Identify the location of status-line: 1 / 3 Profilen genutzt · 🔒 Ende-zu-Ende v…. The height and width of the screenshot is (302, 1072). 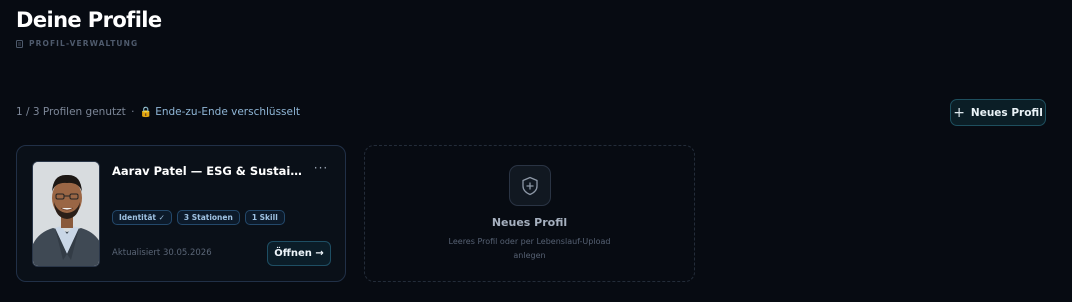
(158, 112).